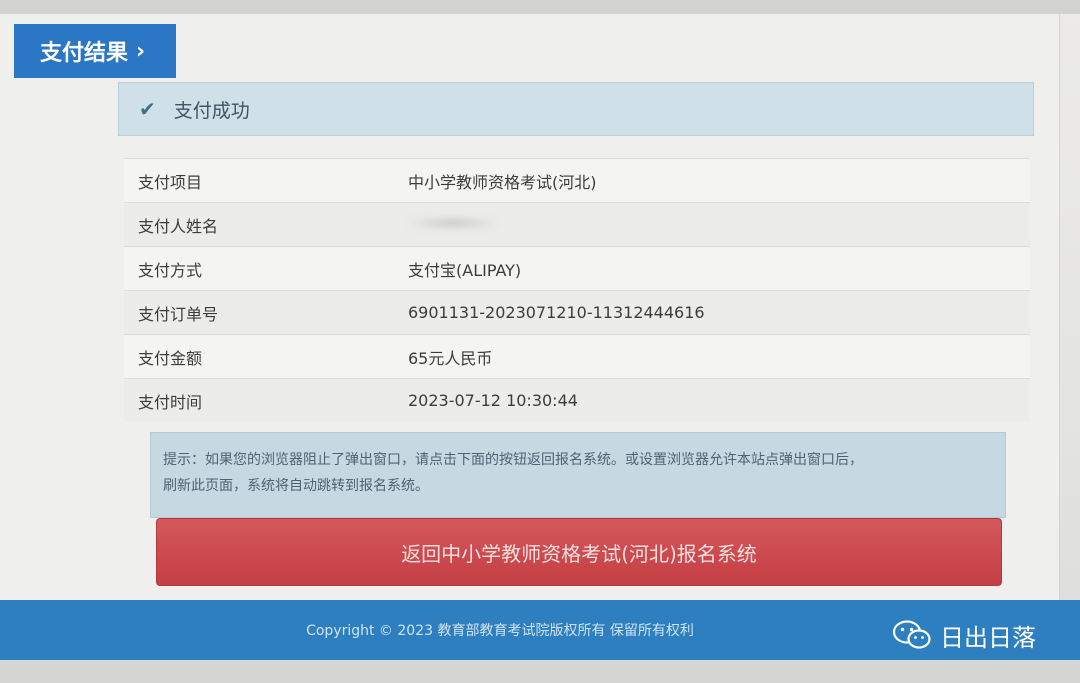  What do you see at coordinates (211, 110) in the screenshot?
I see `status-text: 支付成功` at bounding box center [211, 110].